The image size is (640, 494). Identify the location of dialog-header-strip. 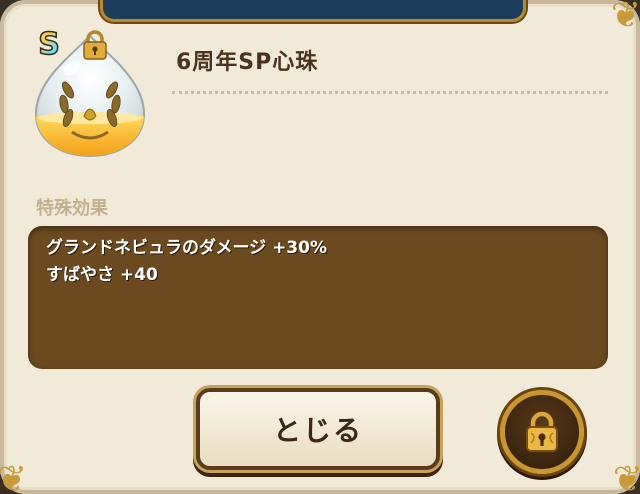
(313, 11).